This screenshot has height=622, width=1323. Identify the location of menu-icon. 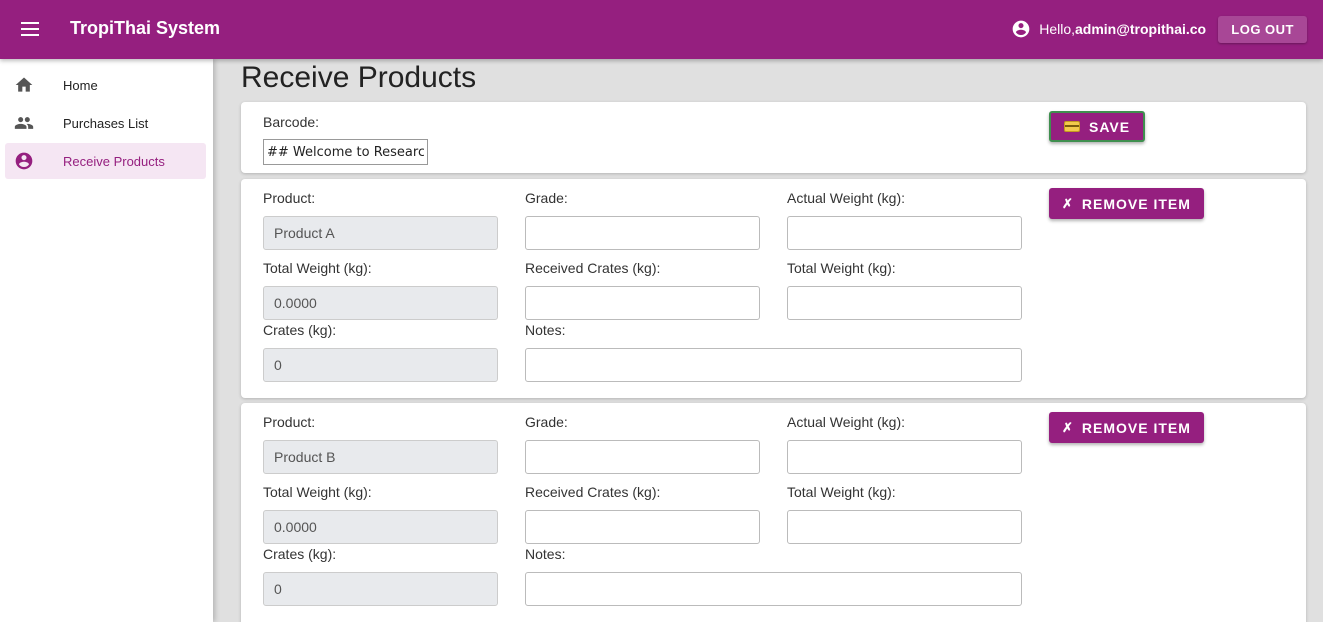
(30, 29).